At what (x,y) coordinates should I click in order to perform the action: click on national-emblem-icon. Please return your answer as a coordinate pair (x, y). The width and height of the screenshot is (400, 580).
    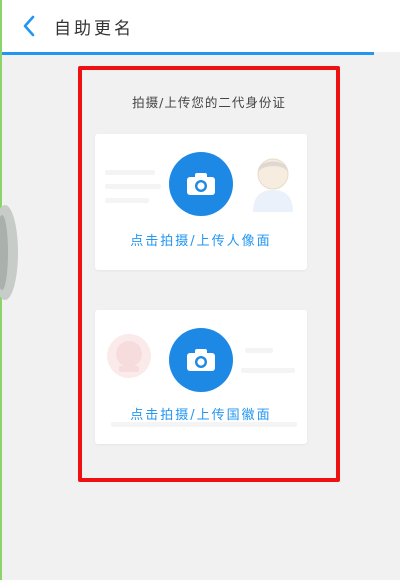
    Looking at the image, I should click on (129, 356).